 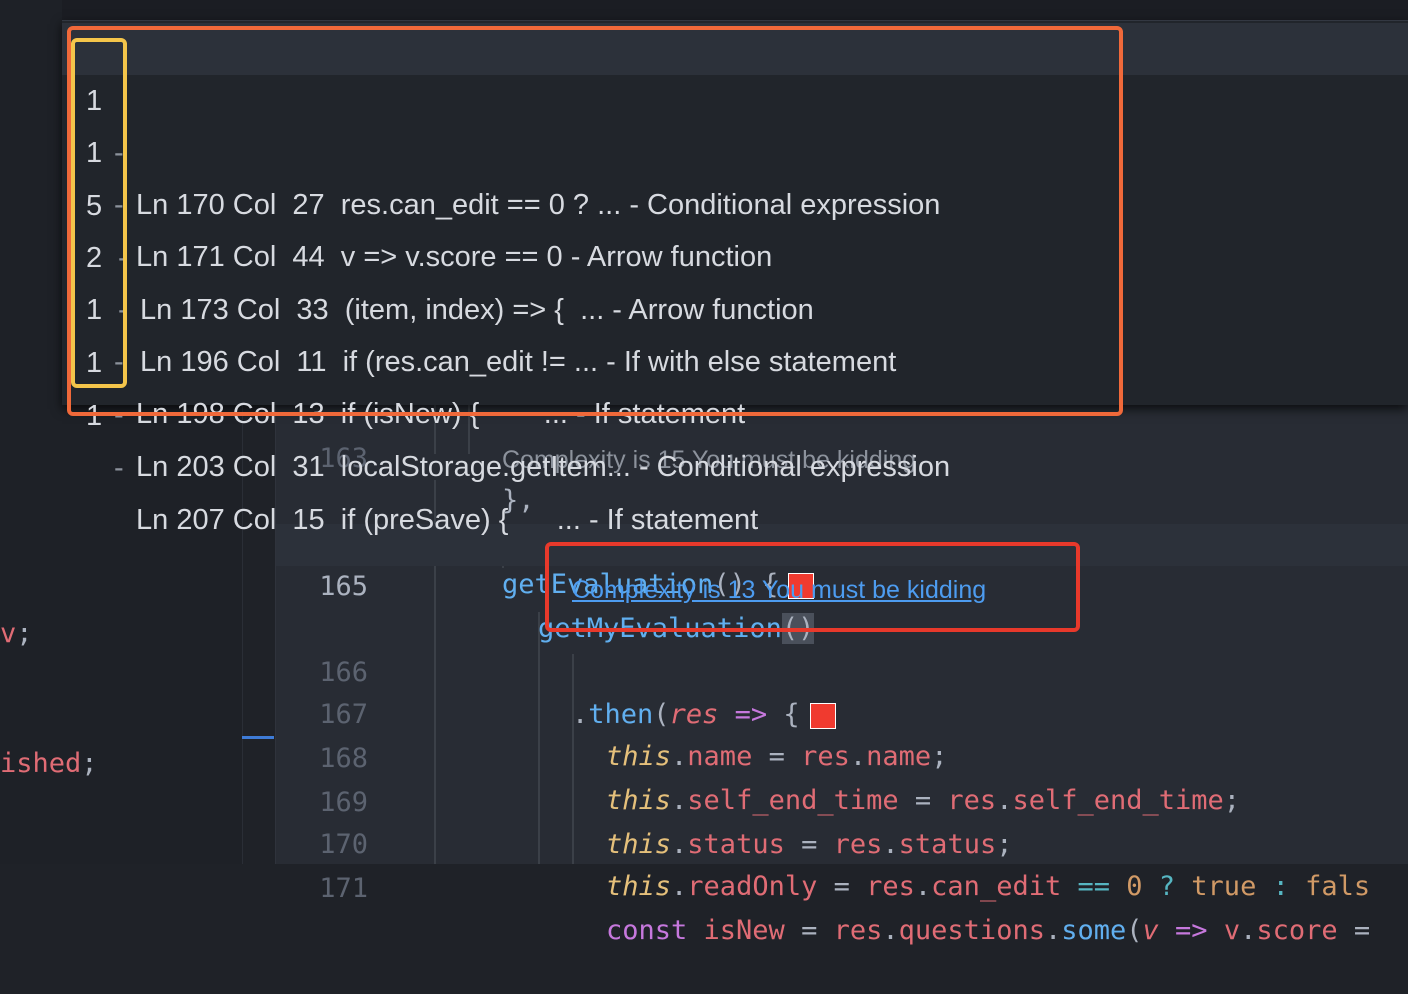 What do you see at coordinates (16, 633) in the screenshot?
I see `left-code-line: v;` at bounding box center [16, 633].